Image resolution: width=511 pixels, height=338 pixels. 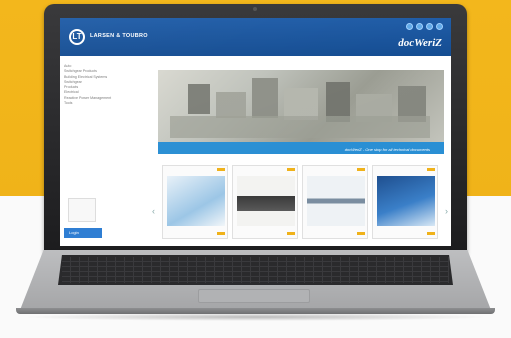 I want to click on carousel-prev-icon: ‹, so click(x=153, y=211).